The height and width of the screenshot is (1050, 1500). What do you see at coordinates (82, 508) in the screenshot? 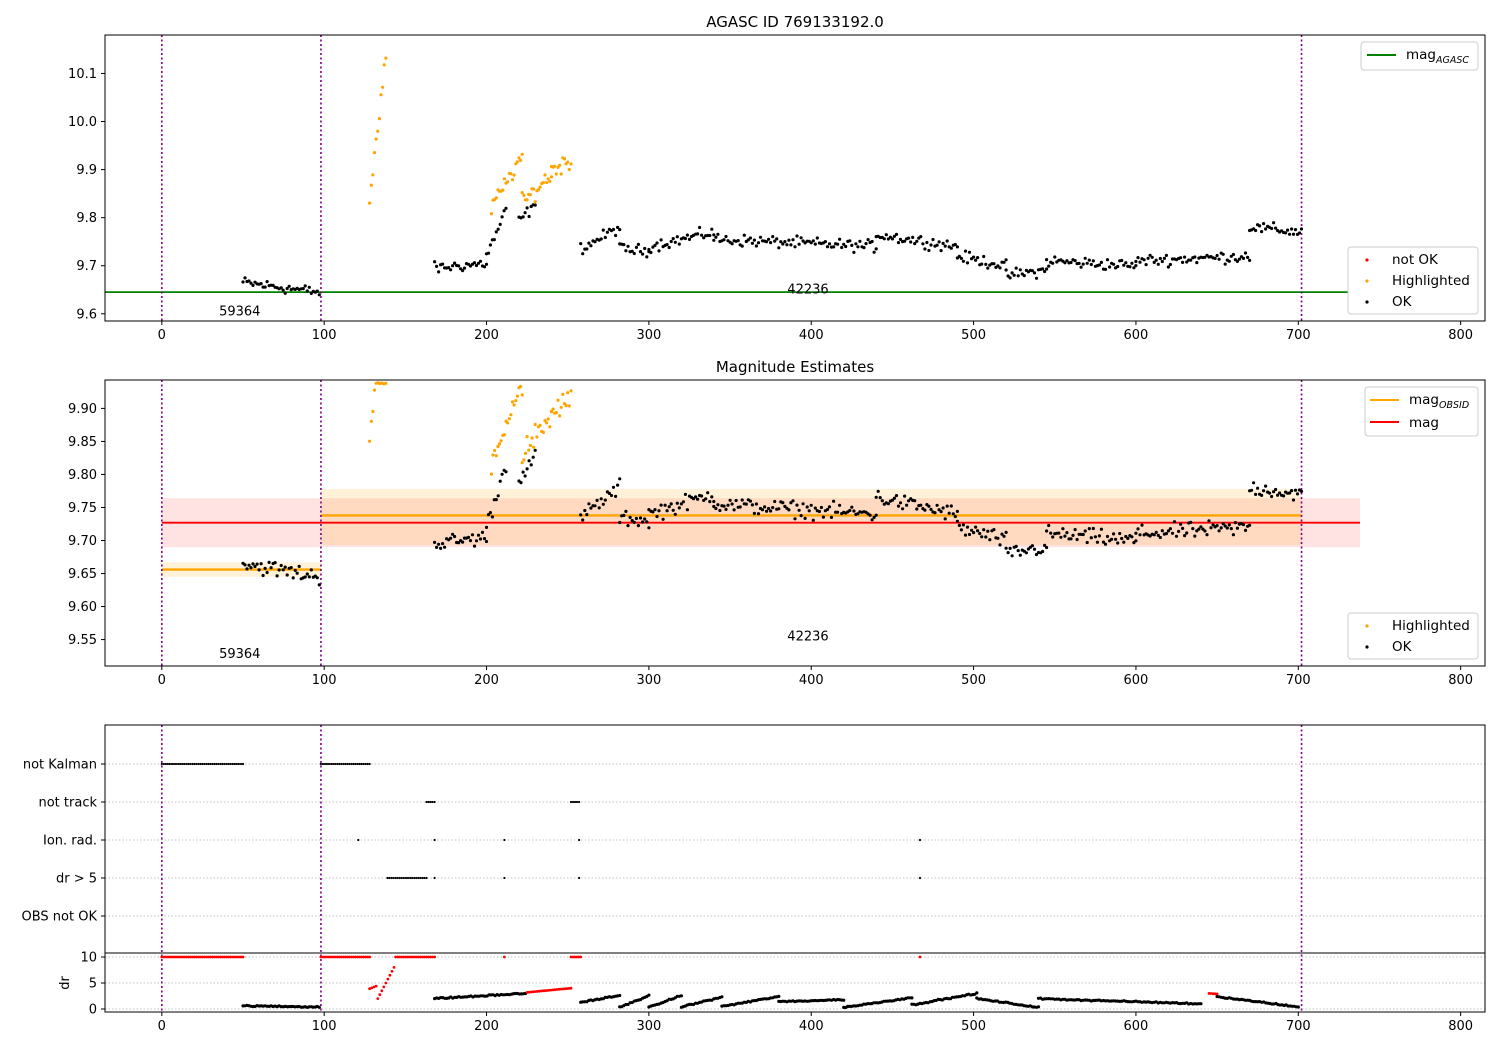
I see `y-tick-label: 9.75` at bounding box center [82, 508].